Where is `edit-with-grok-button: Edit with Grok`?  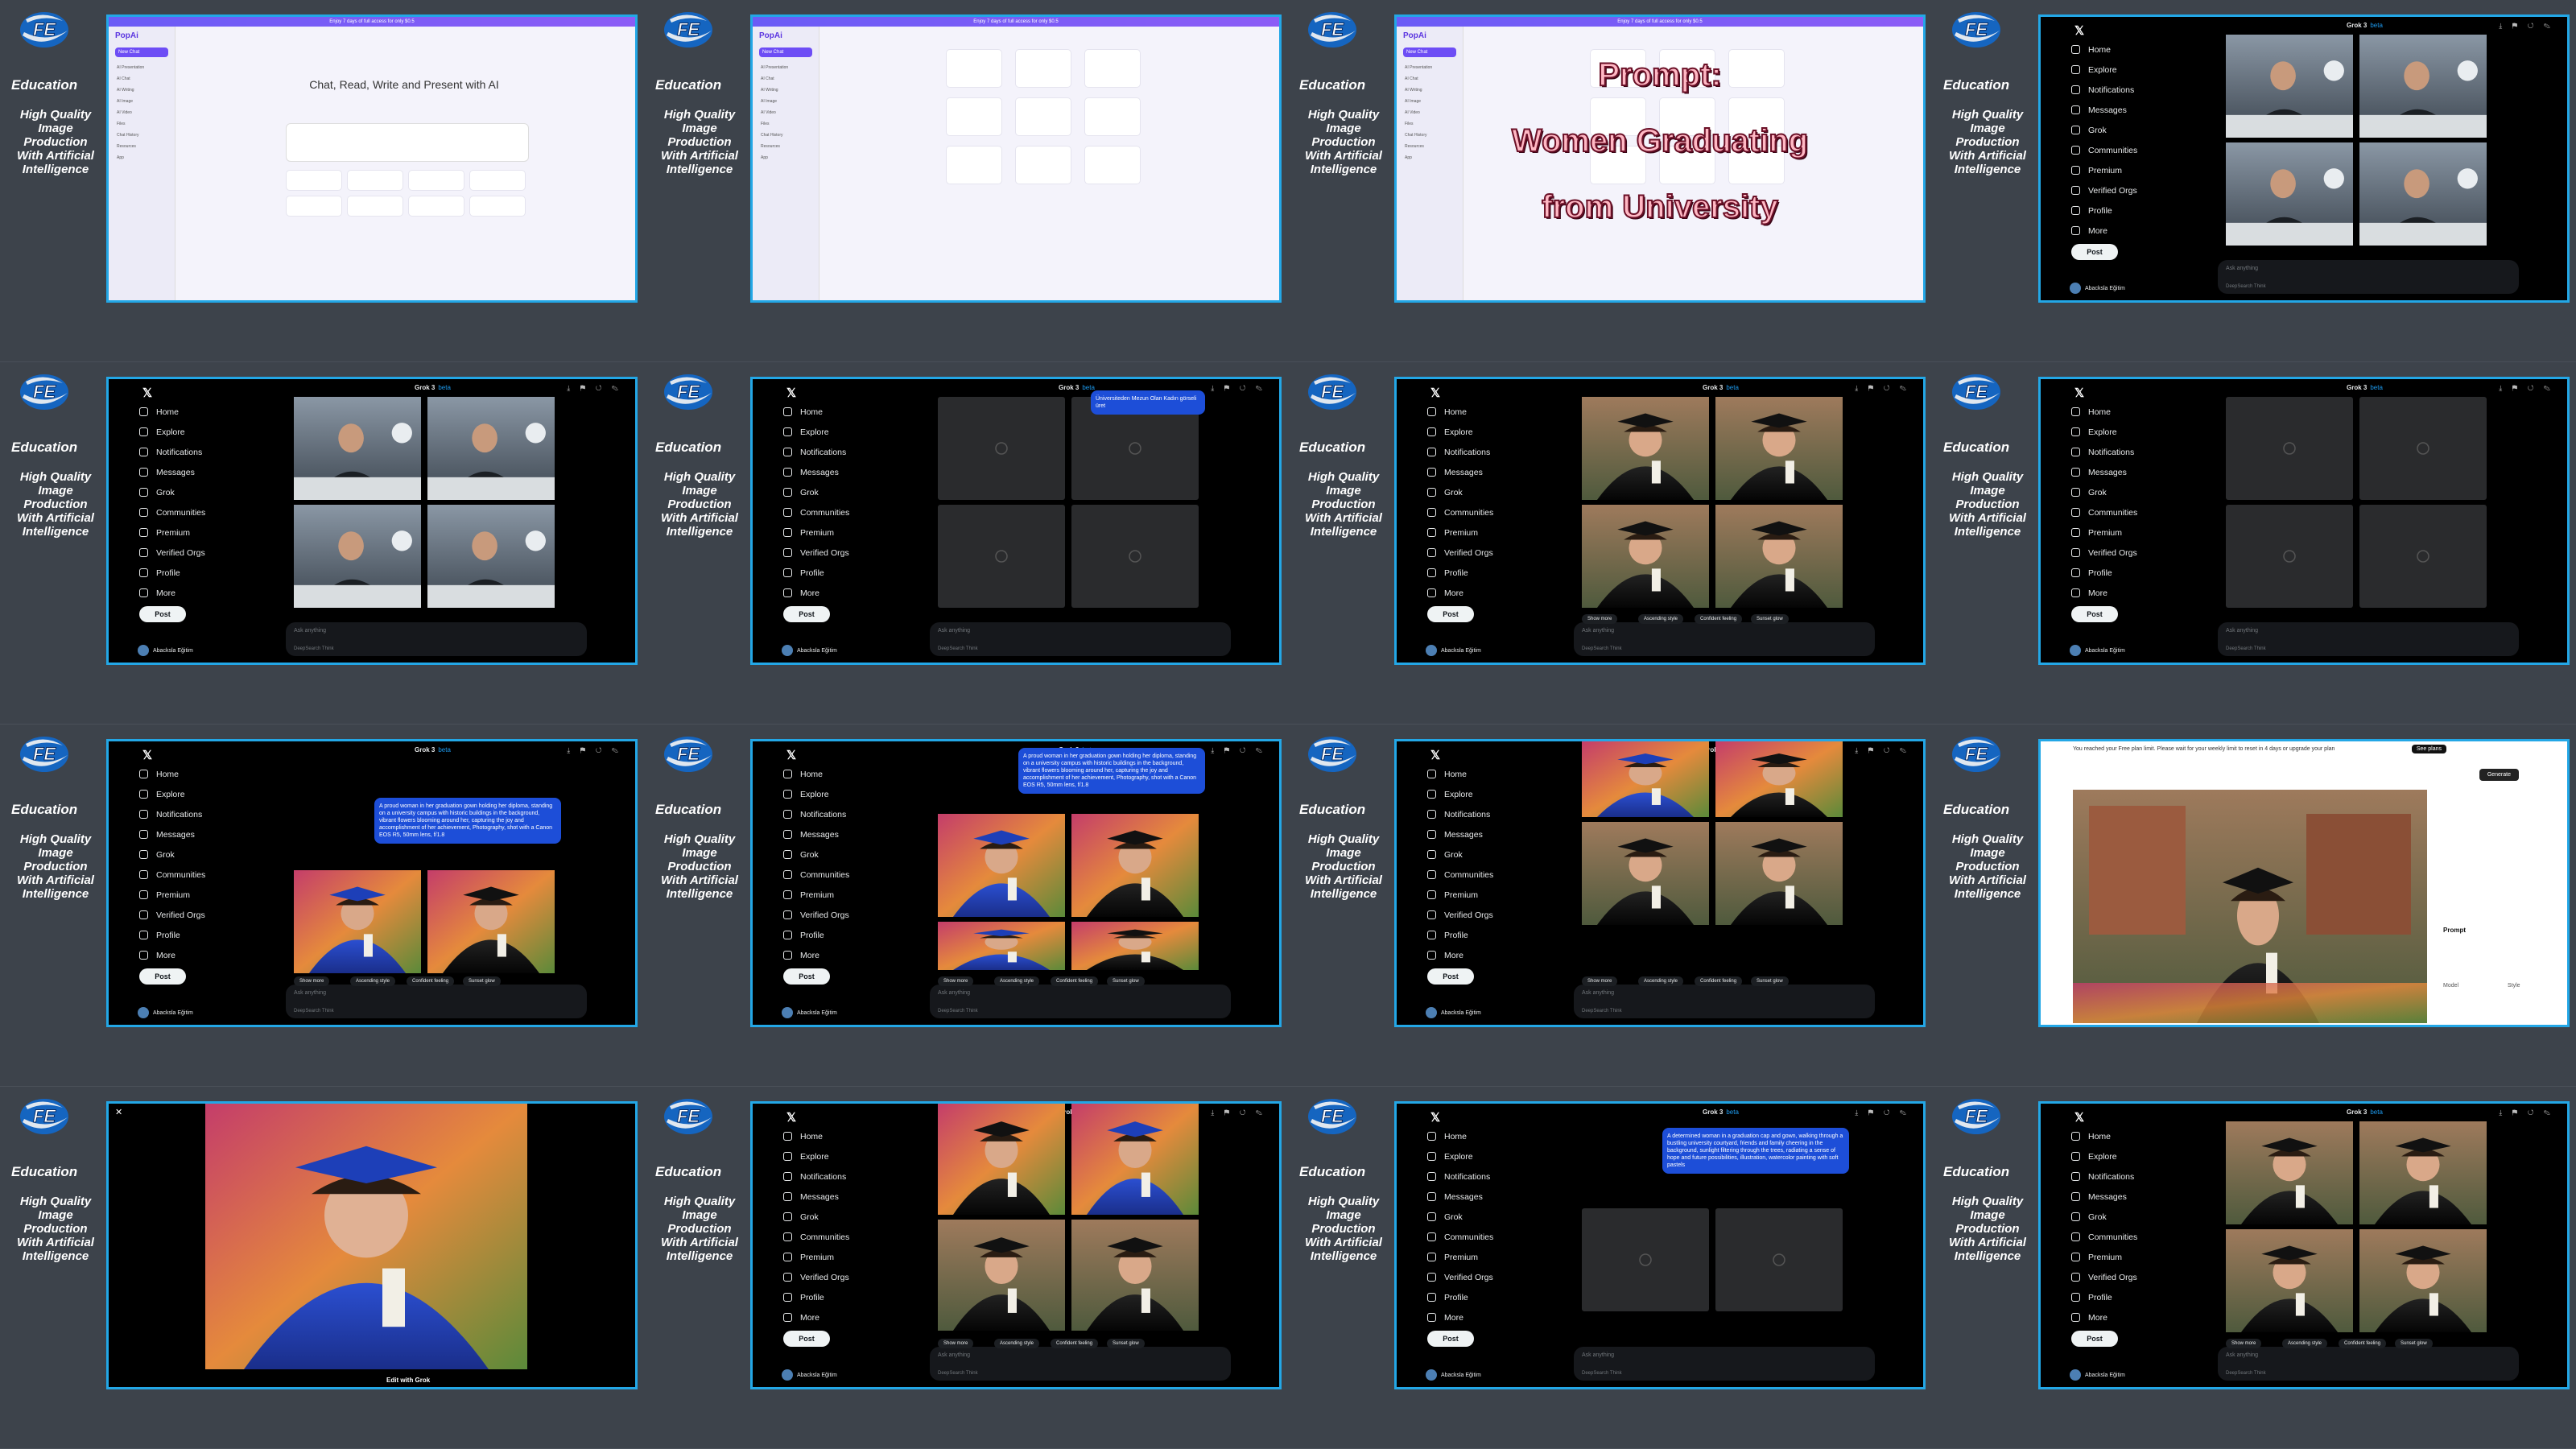
edit-with-grok-button: Edit with Grok is located at coordinates (408, 1380).